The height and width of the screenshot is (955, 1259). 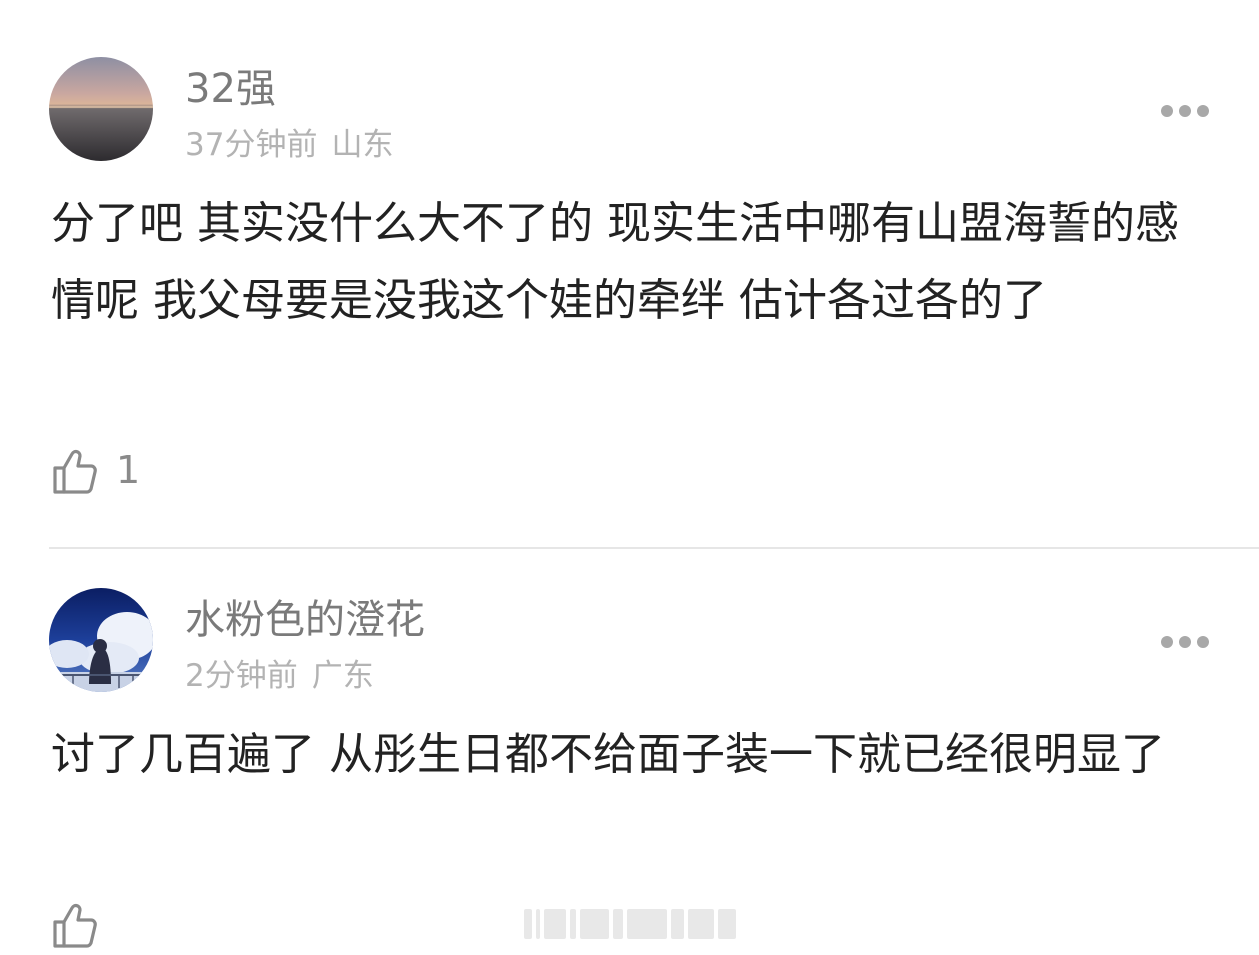 What do you see at coordinates (342, 676) in the screenshot?
I see `location: 广东` at bounding box center [342, 676].